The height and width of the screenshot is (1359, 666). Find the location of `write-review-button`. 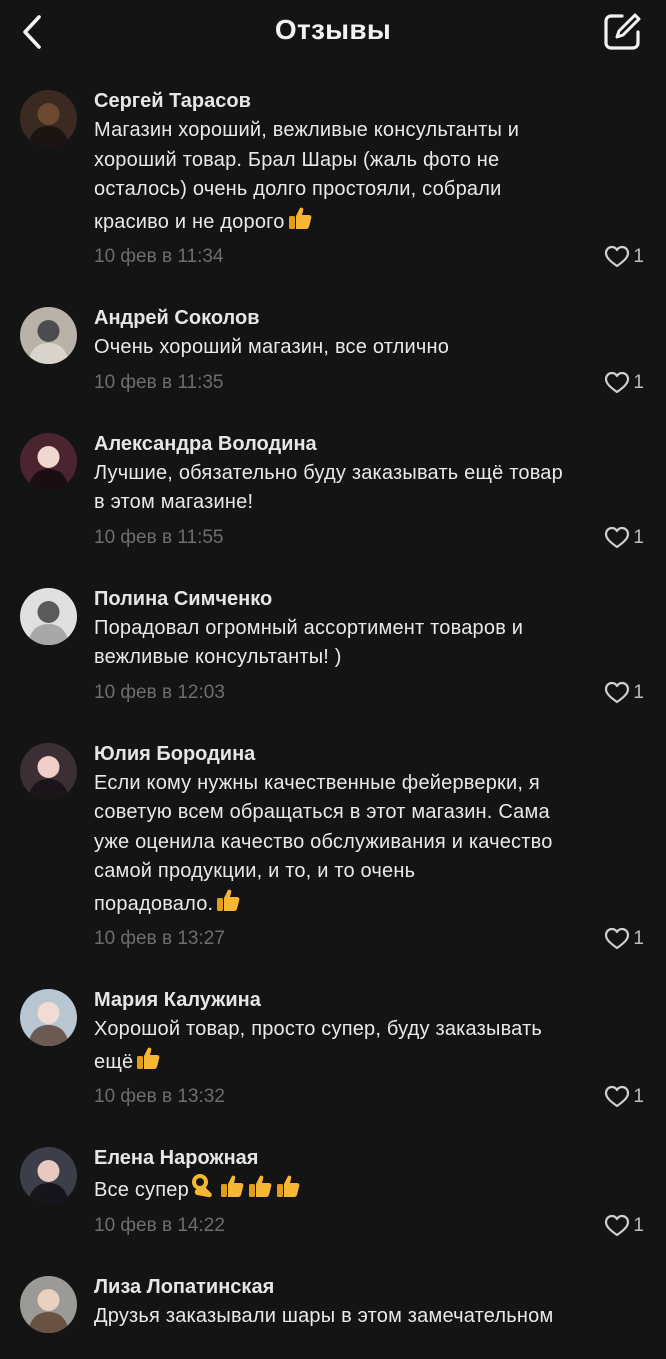

write-review-button is located at coordinates (622, 32).